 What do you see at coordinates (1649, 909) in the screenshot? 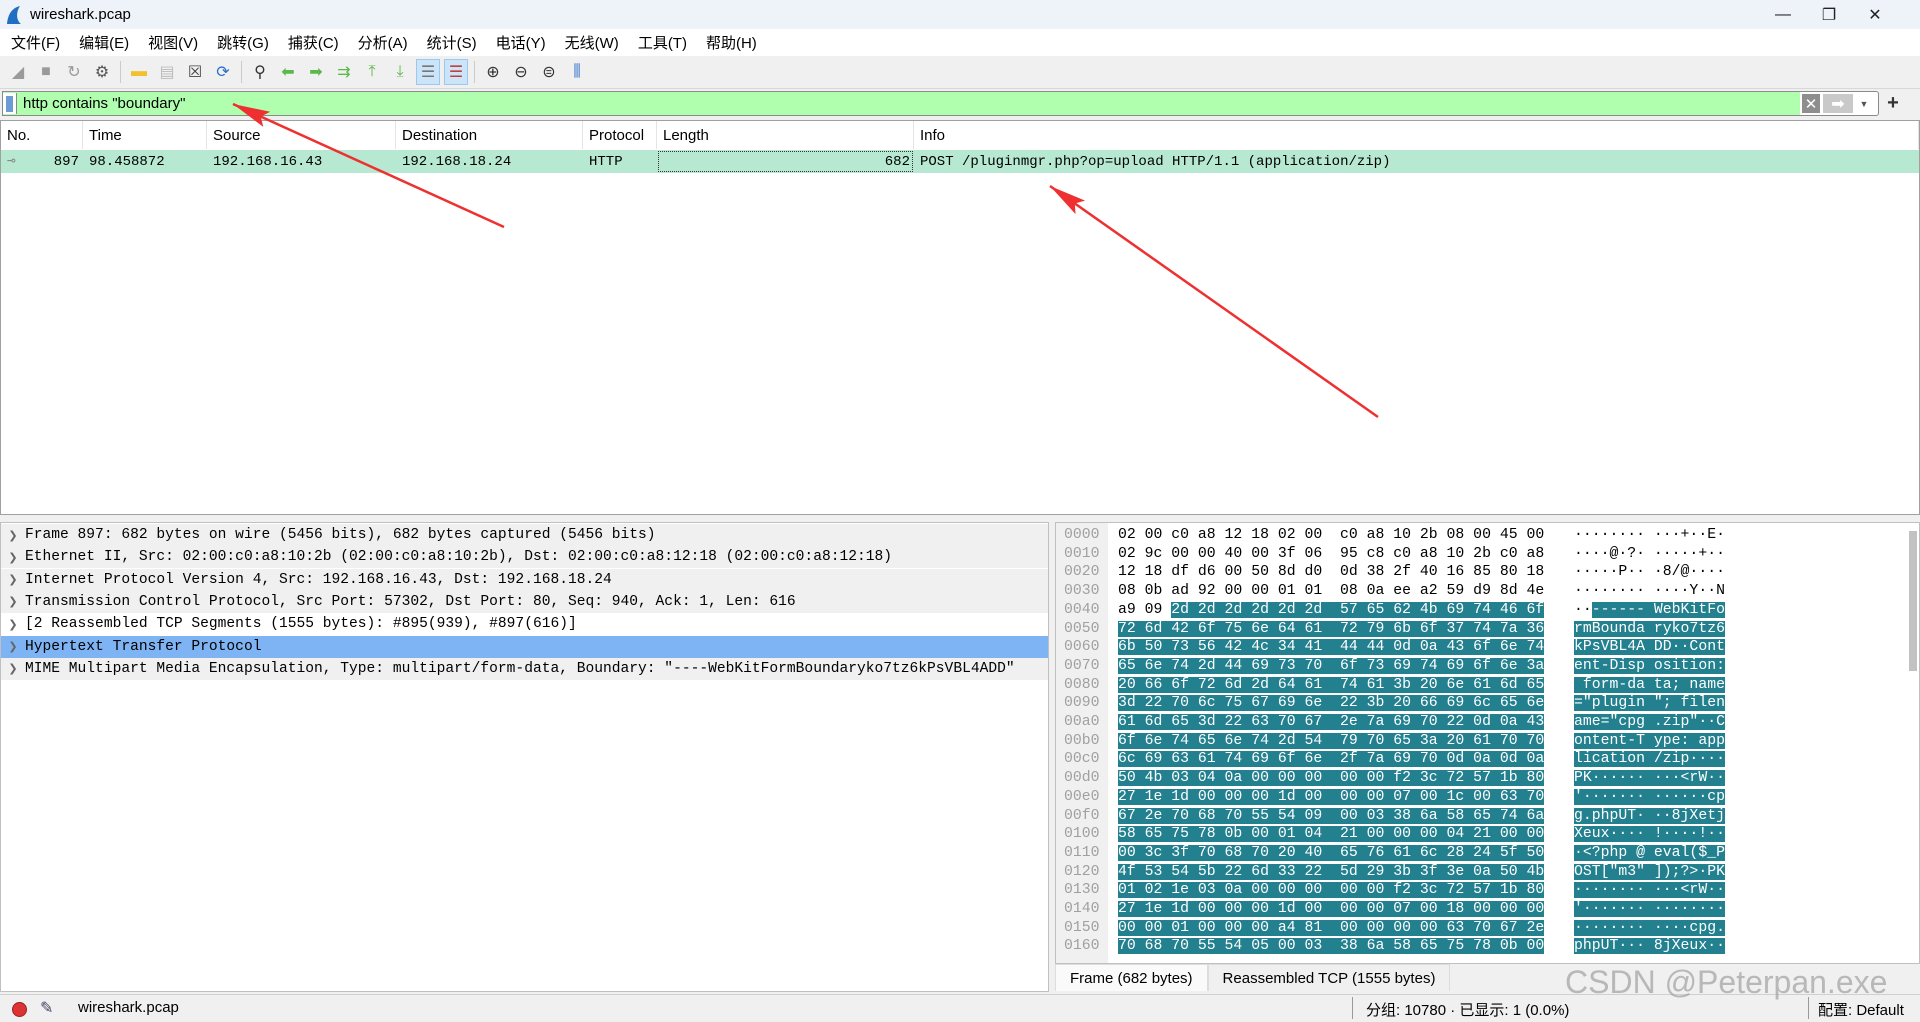
I see `ascii-bytes: '······· ········` at bounding box center [1649, 909].